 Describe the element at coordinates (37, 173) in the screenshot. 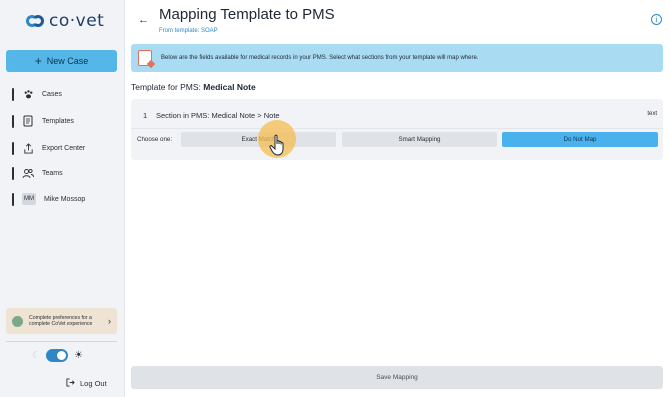

I see `sidebar-item-teams: Teams` at that location.